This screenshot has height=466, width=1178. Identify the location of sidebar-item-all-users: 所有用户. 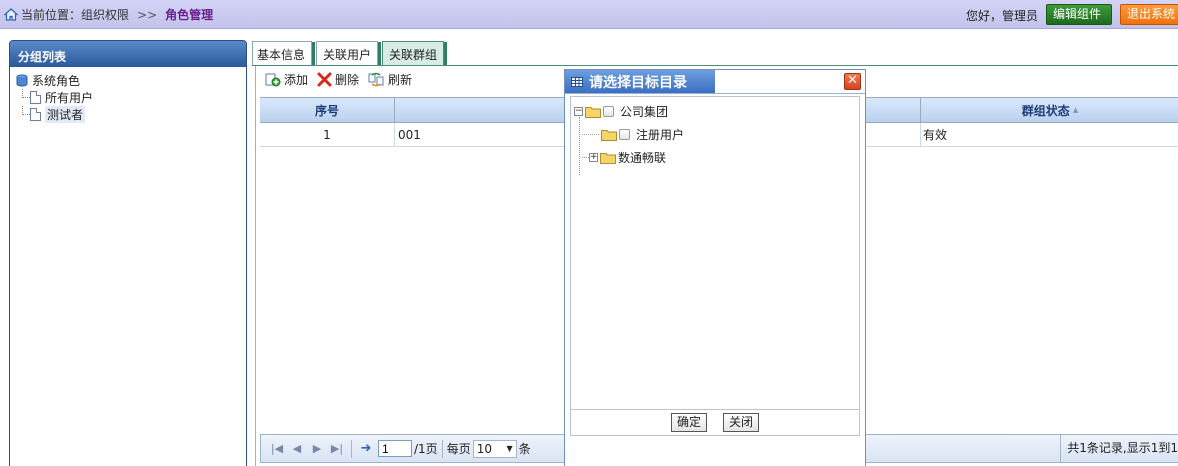
(131, 97).